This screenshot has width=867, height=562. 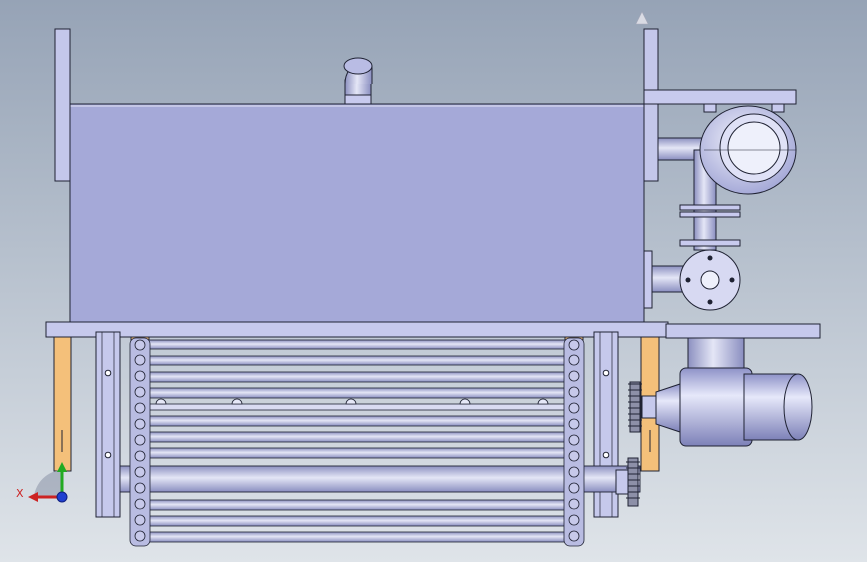 I want to click on axis-triad: X, so click(x=42, y=482).